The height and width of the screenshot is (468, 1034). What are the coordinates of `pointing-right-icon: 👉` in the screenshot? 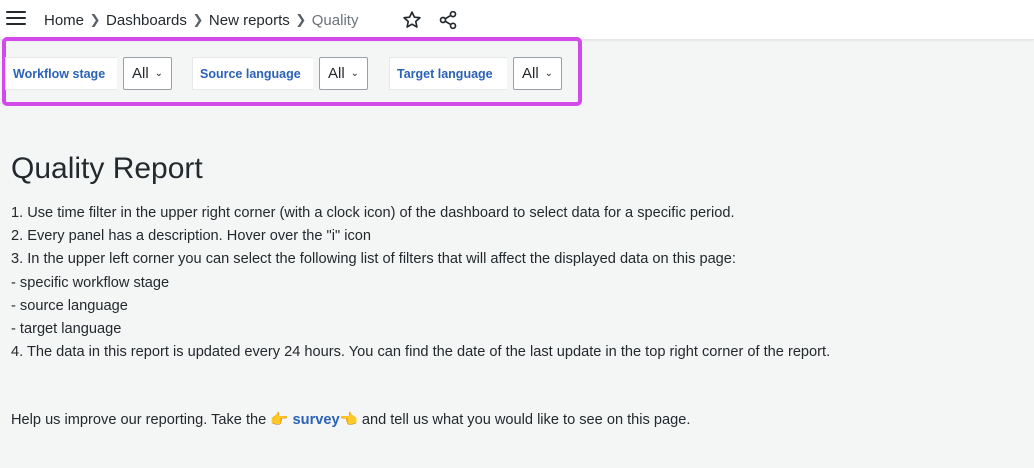 It's located at (279, 420).